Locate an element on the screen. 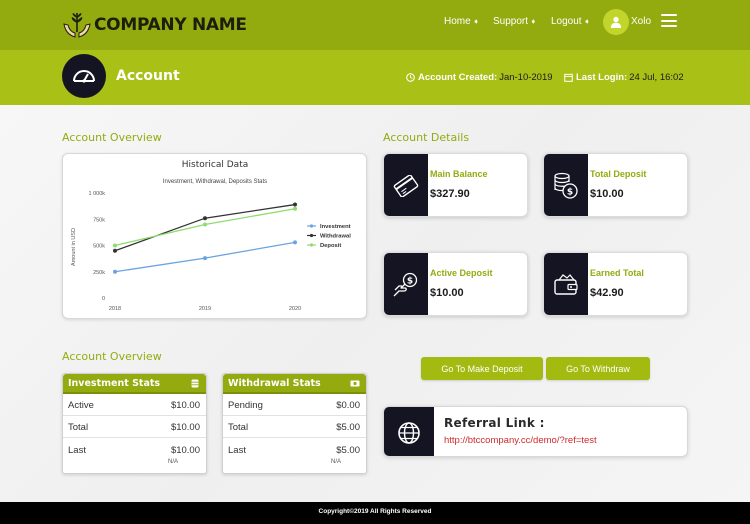  details-title: Account Details is located at coordinates (426, 137).